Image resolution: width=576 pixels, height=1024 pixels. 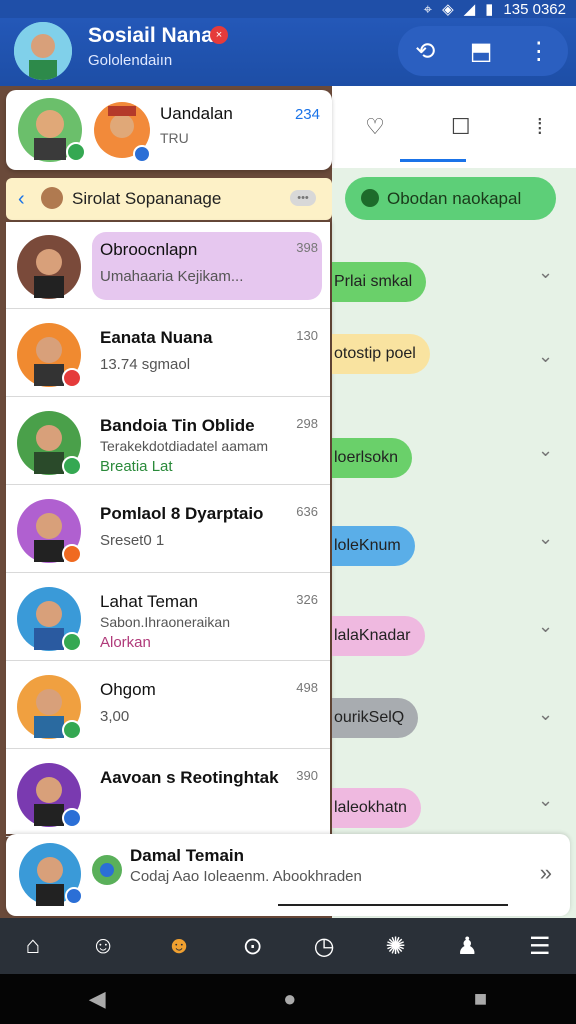 I want to click on right-chip: Prlai smkal, so click(x=379, y=282).